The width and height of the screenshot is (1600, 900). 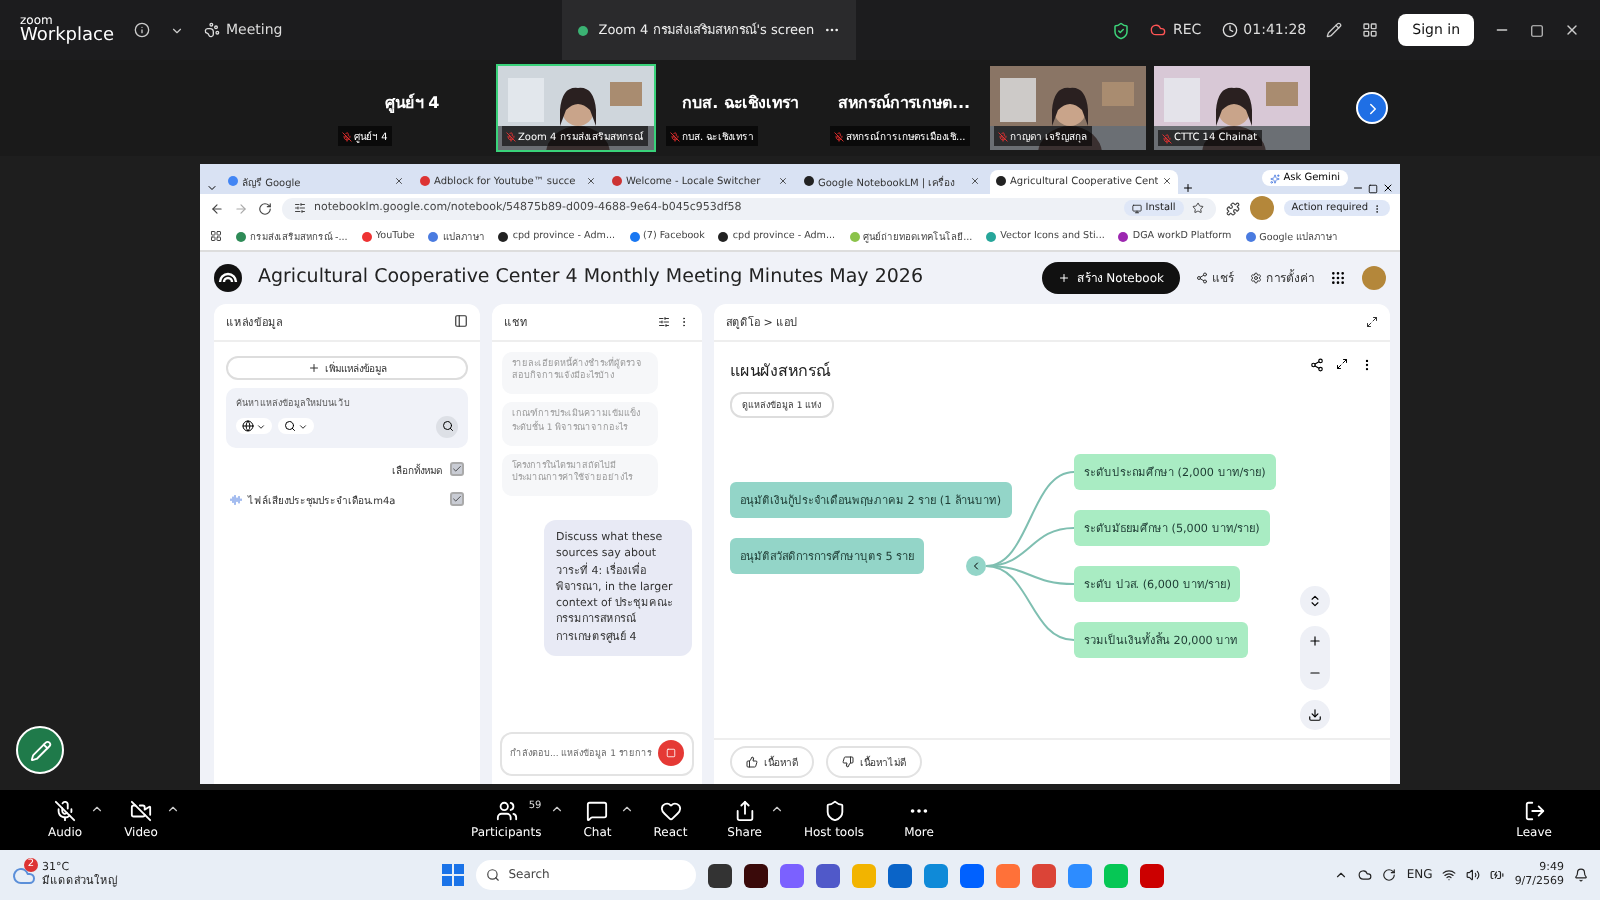 What do you see at coordinates (236, 499) in the screenshot?
I see `audio-icon` at bounding box center [236, 499].